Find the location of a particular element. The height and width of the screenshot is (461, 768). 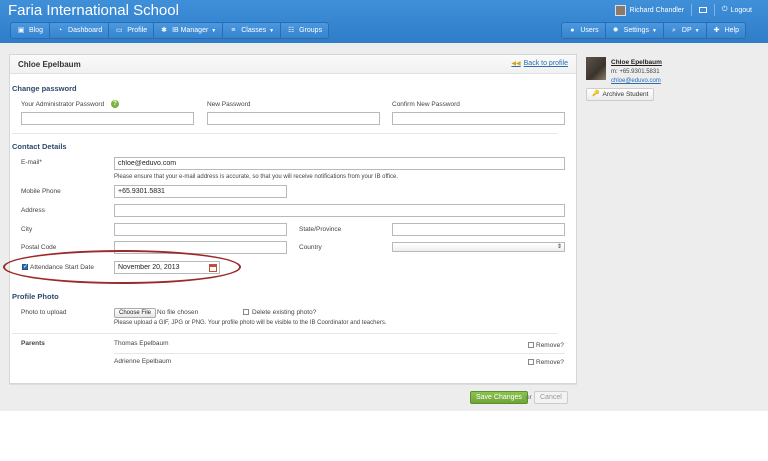

nav-label: IB Manager is located at coordinates (190, 30).